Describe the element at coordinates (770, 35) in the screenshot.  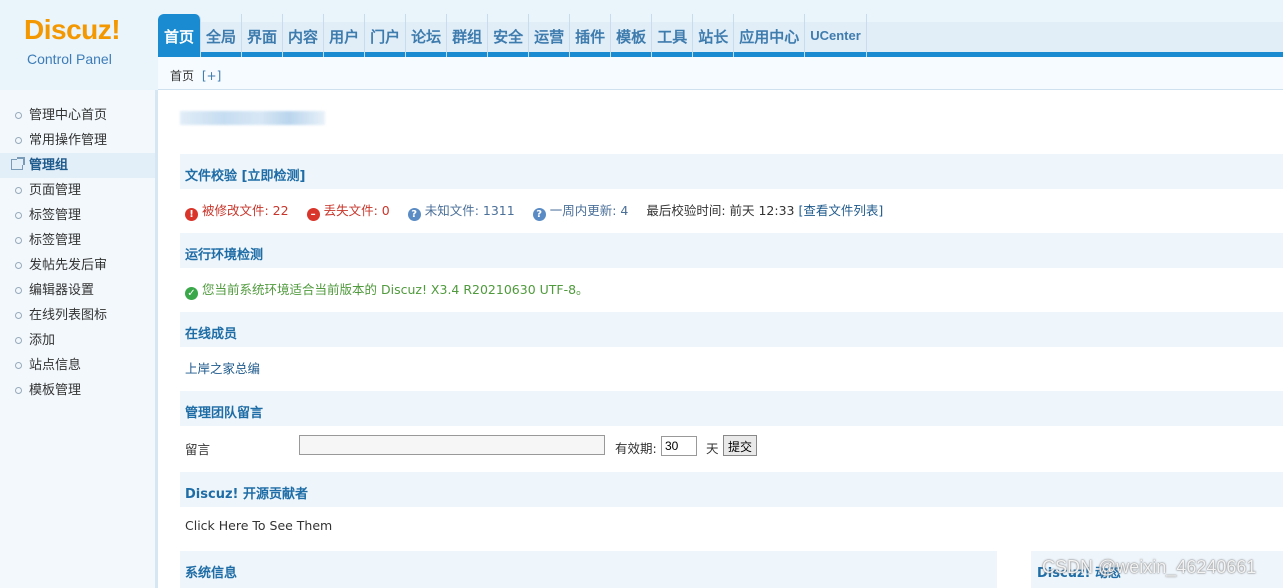
I see `nav-tab-14: 应用中心` at that location.